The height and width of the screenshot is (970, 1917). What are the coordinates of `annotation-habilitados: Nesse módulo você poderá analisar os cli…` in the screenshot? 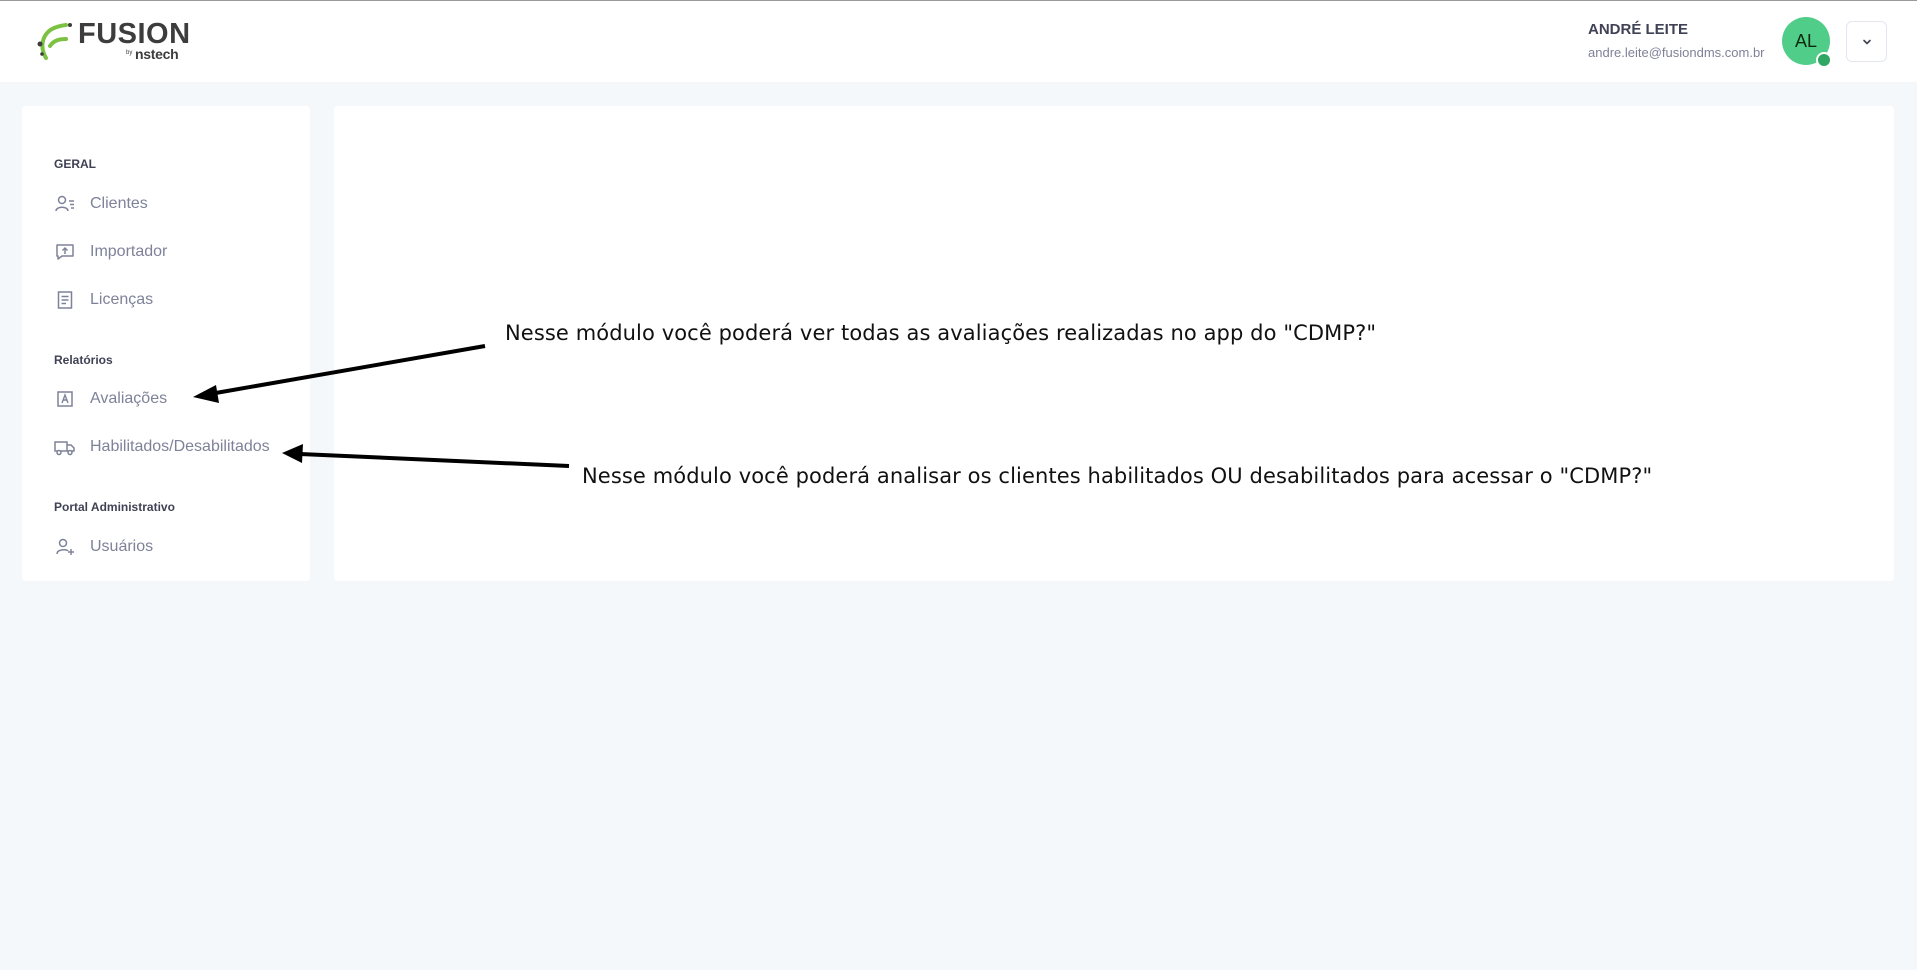 It's located at (1117, 476).